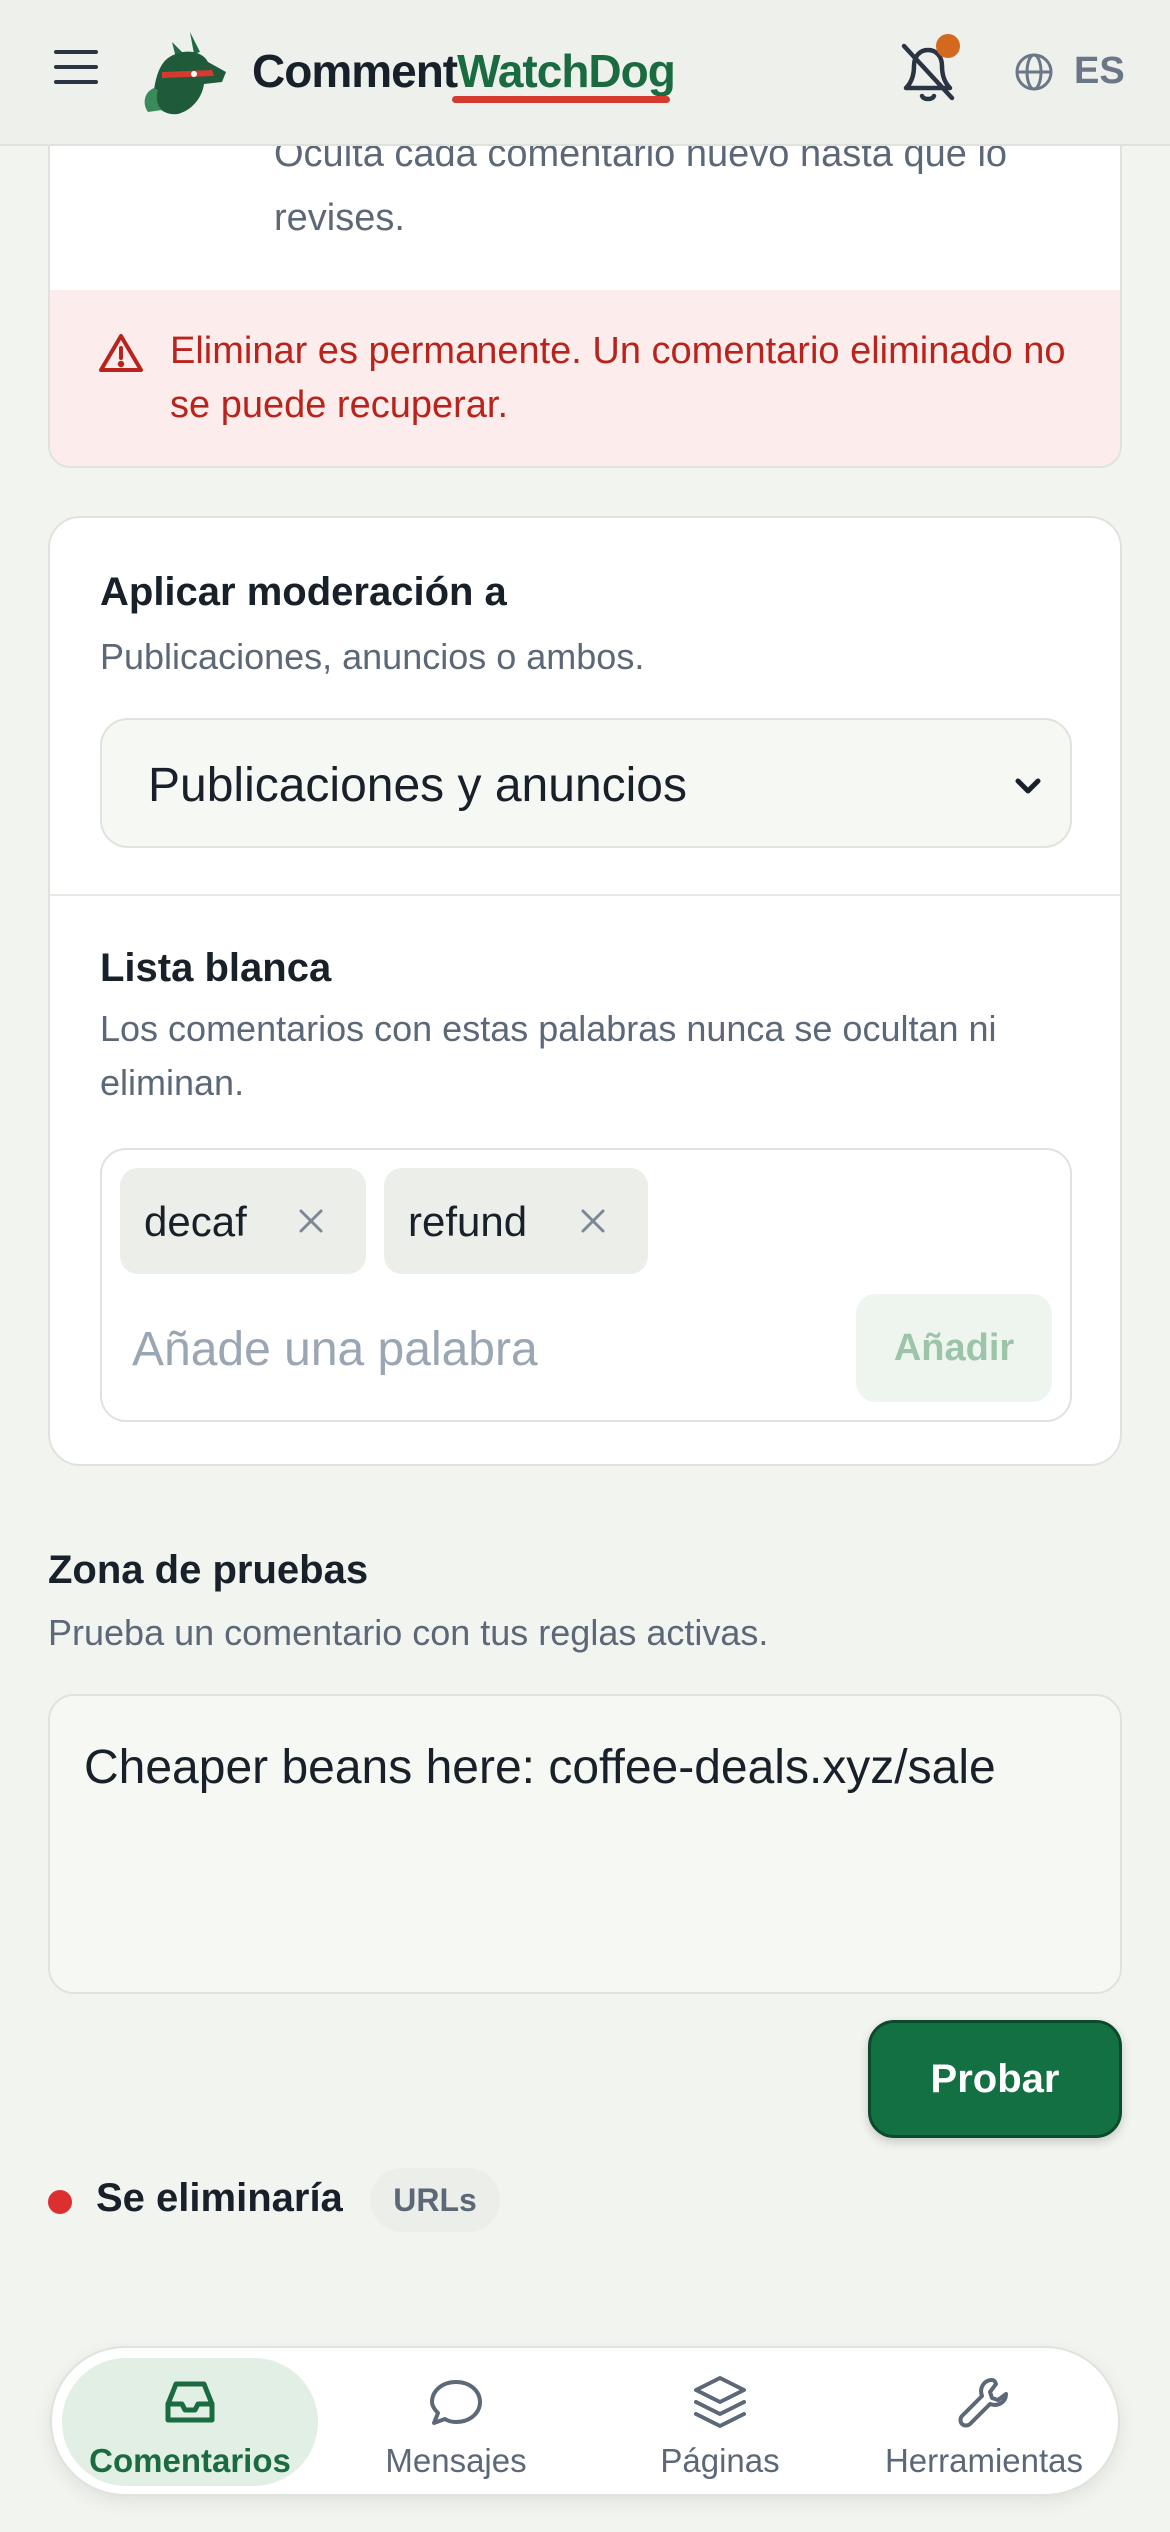  What do you see at coordinates (60, 2202) in the screenshot?
I see `result-status-dot` at bounding box center [60, 2202].